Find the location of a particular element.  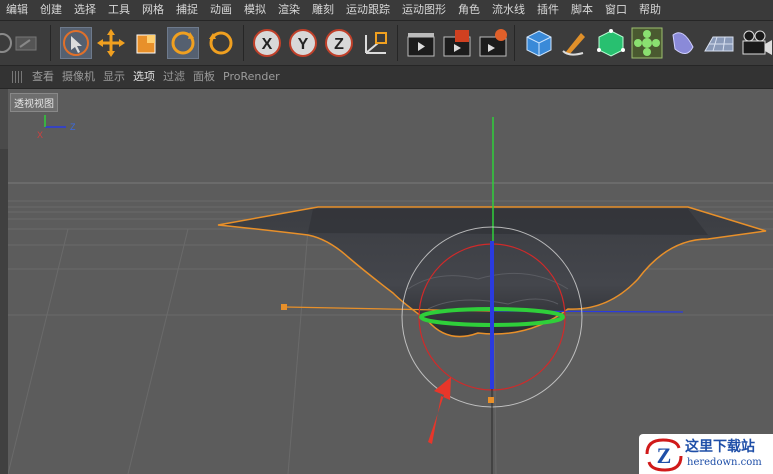

view-menu-item-3: 选项 is located at coordinates (148, 77).